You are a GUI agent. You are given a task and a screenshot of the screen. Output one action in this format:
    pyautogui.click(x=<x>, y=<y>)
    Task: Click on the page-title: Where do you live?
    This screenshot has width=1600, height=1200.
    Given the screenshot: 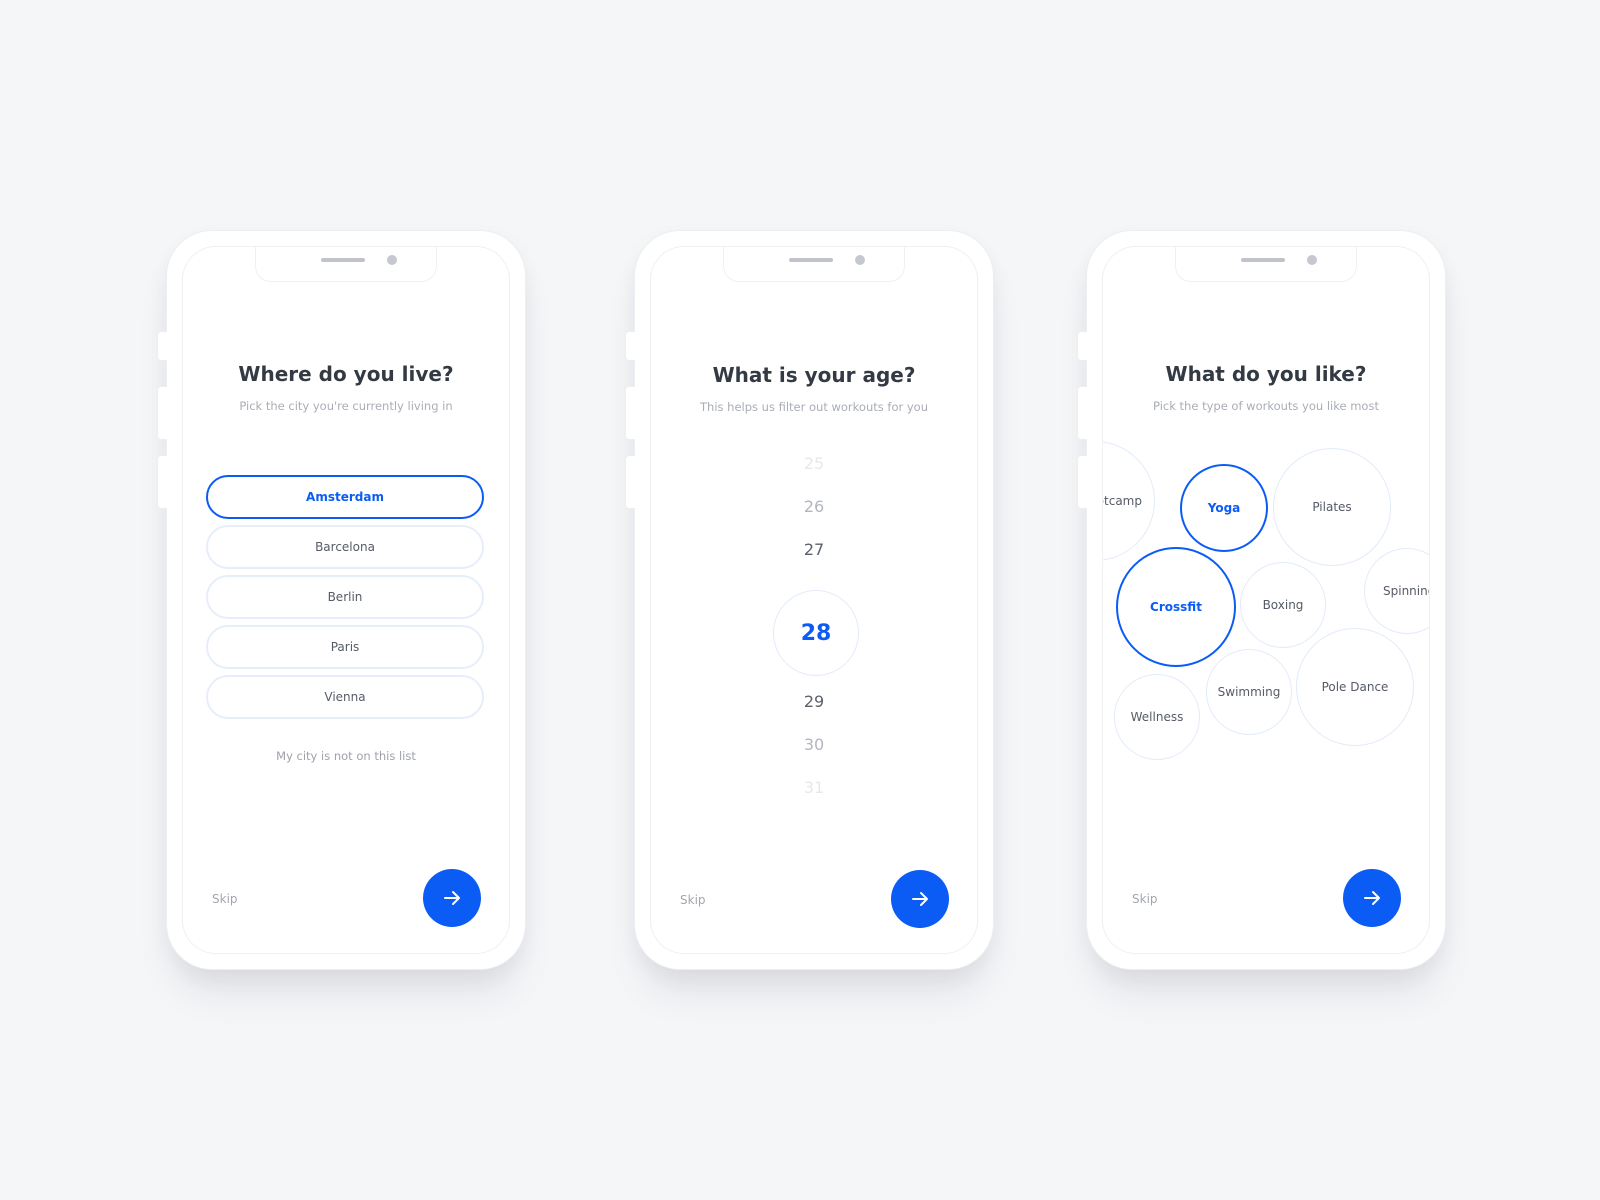 What is the action you would take?
    pyautogui.click(x=346, y=374)
    